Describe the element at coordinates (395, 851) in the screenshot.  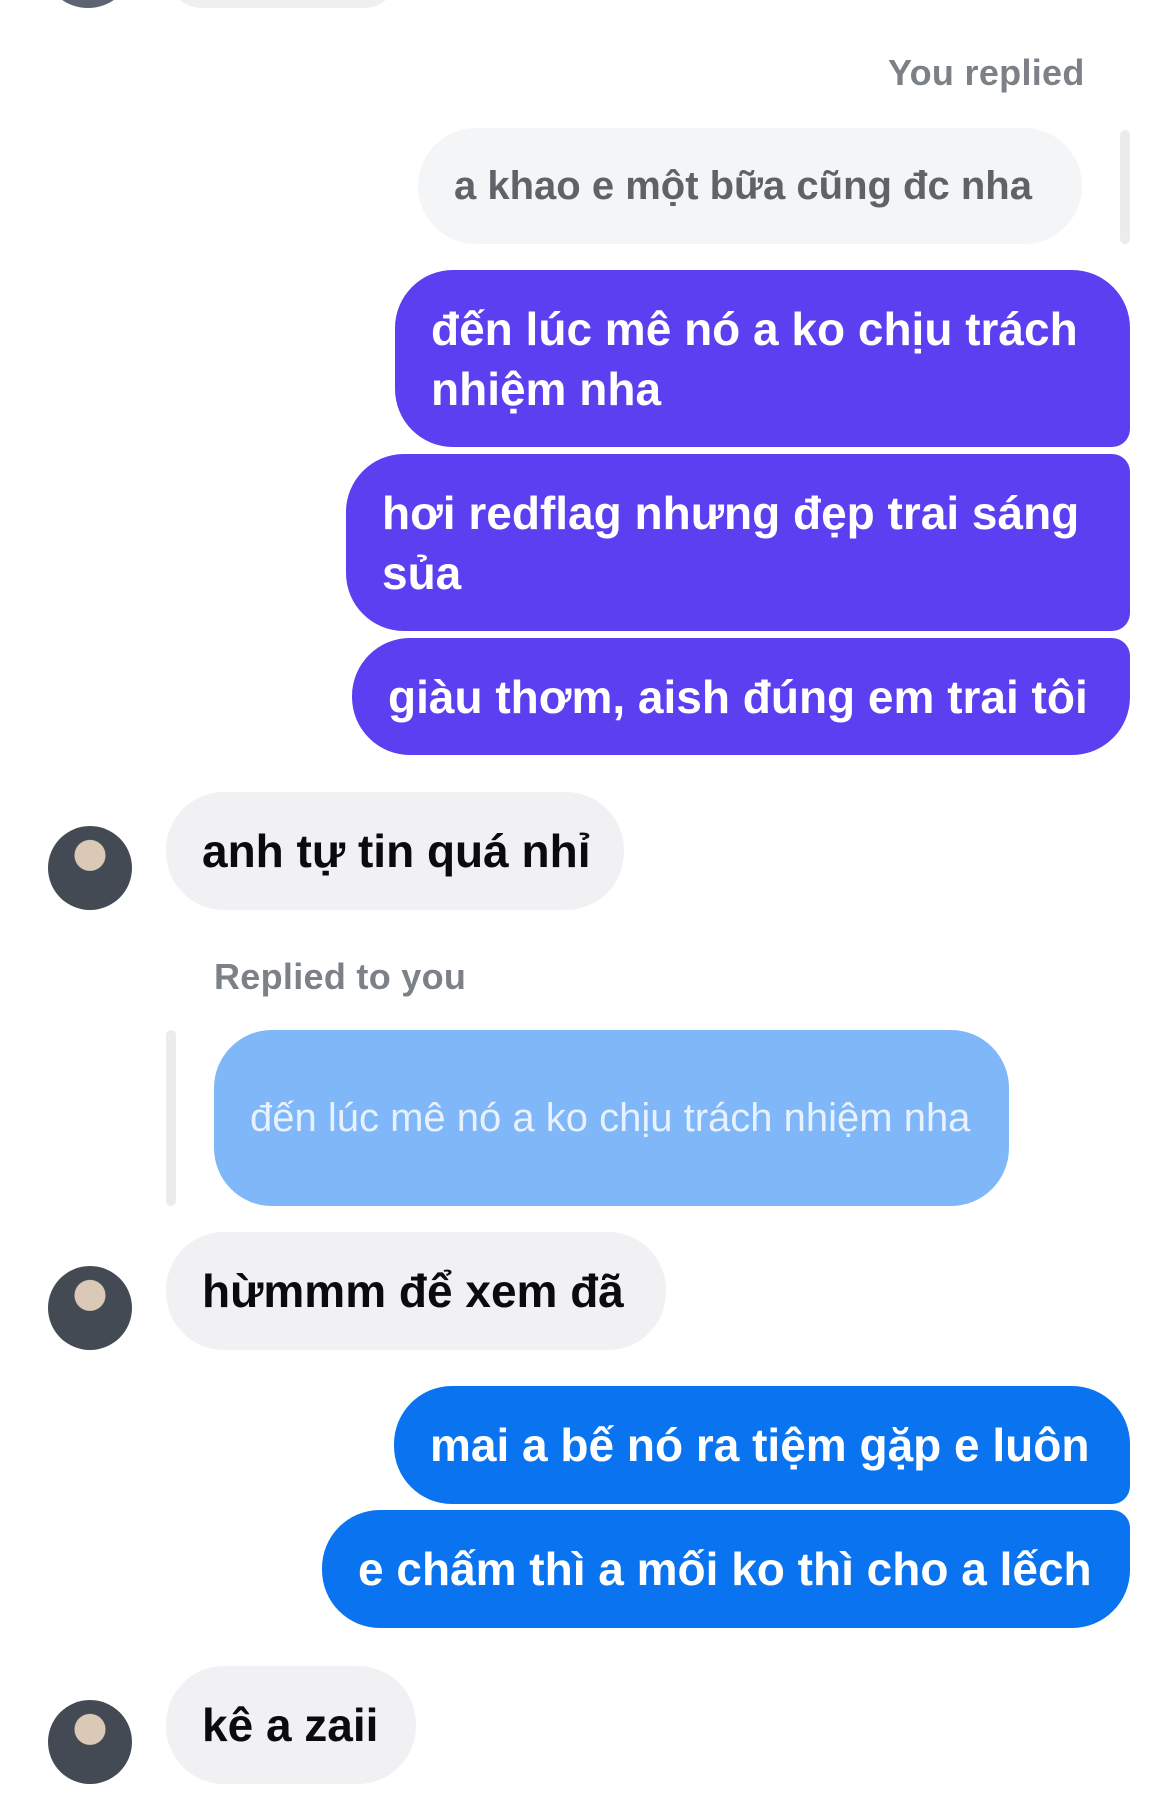
I see `incoming-message-1: anh tự tin quá nhỉ` at that location.